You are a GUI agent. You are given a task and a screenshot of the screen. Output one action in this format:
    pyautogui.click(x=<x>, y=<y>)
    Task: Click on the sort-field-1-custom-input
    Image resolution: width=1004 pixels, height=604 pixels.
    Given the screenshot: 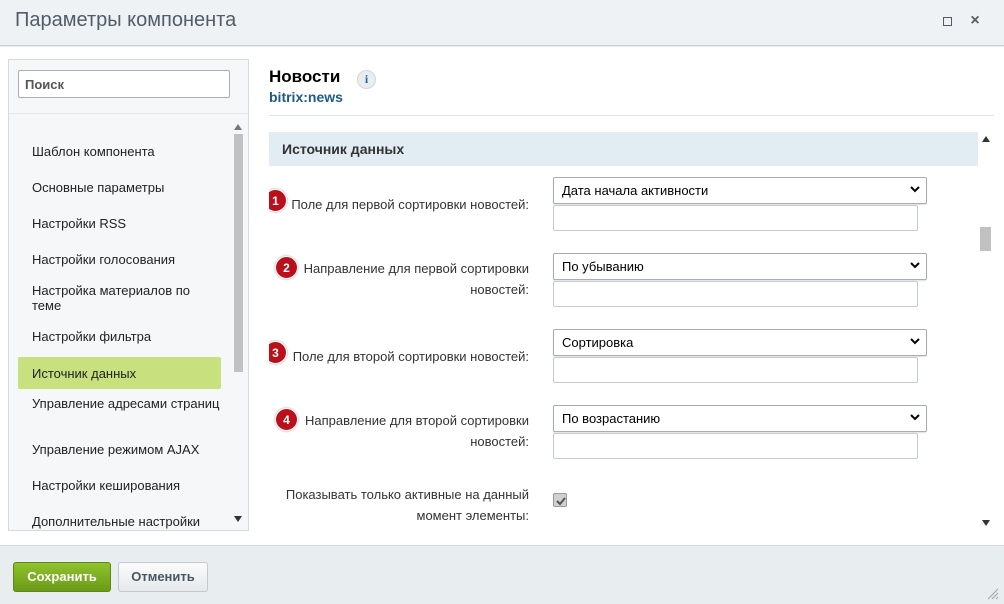 What is the action you would take?
    pyautogui.click(x=735, y=218)
    